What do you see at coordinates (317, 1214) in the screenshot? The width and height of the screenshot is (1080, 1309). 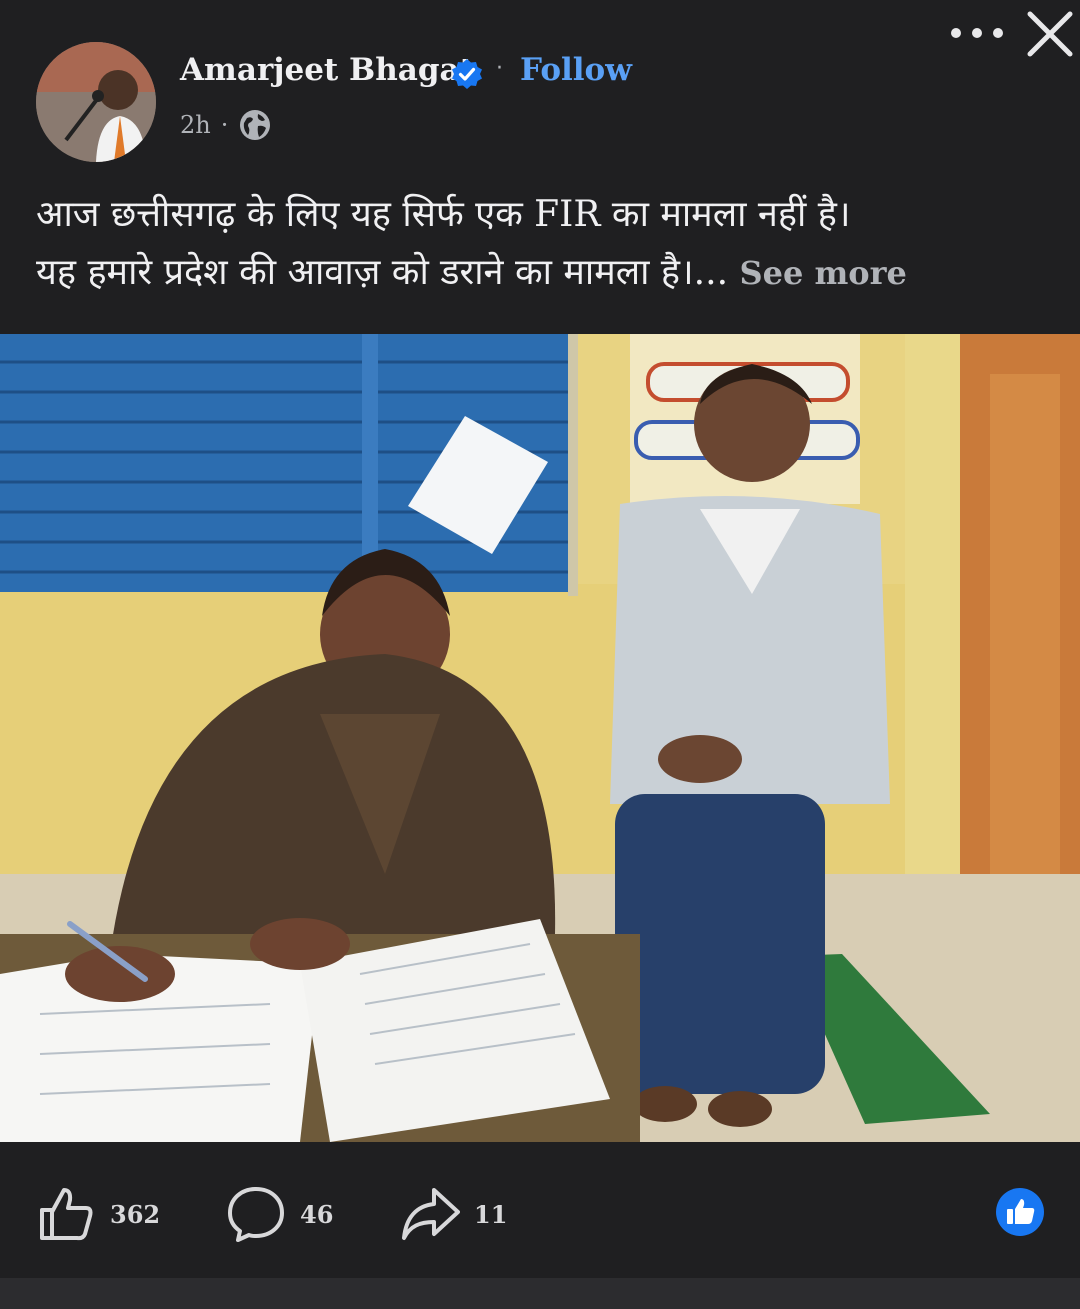 I see `comment-count: 46` at bounding box center [317, 1214].